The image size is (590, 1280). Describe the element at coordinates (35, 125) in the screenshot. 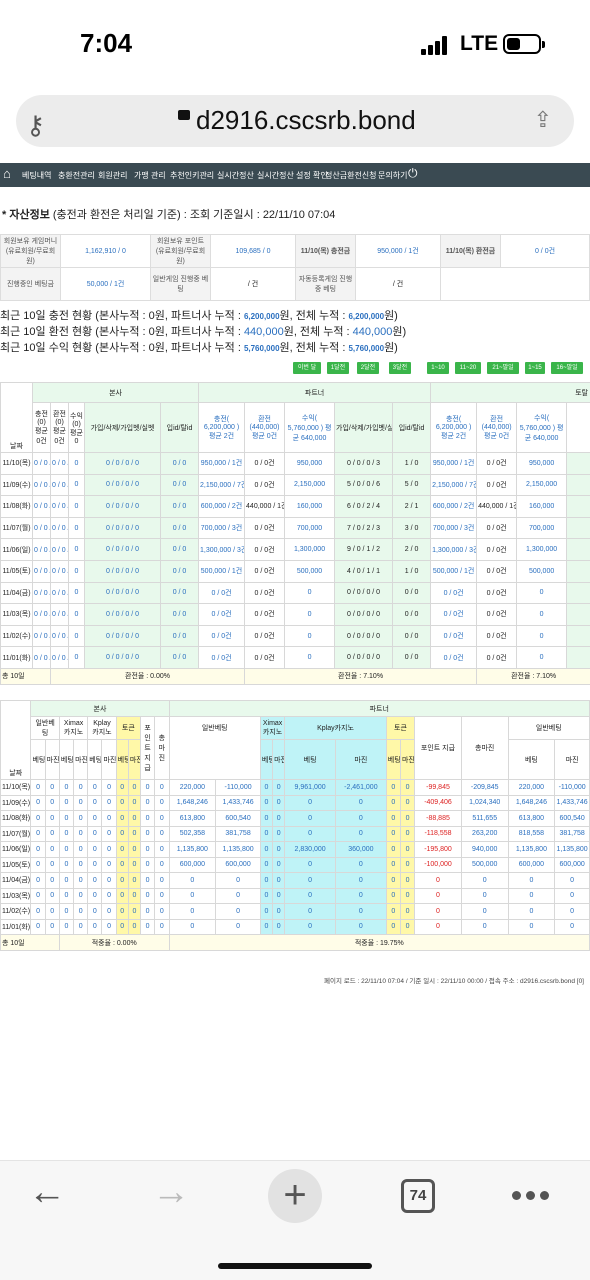

I see `key-icon: ⚷` at that location.